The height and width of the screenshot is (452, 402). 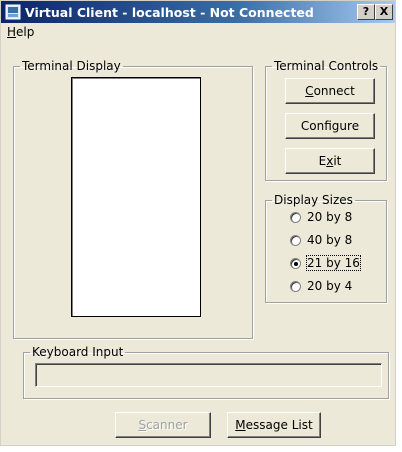 I want to click on radio-40-by-8: 40 by 8, so click(x=321, y=240).